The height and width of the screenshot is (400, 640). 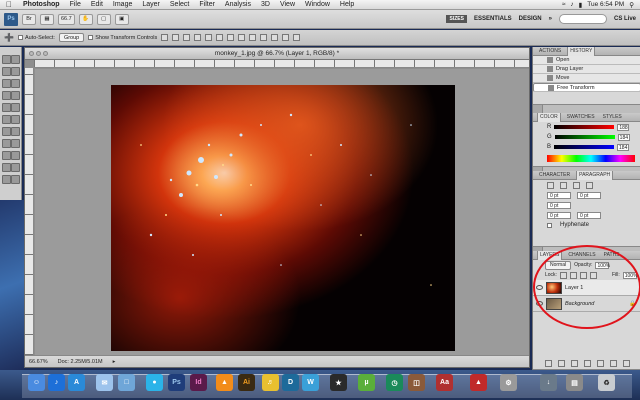 I want to click on menu-window: Window, so click(x=317, y=4).